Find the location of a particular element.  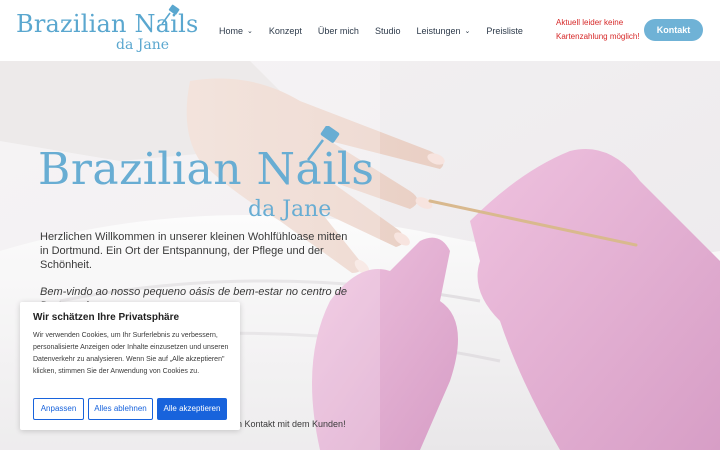

nav-item-label: Studio is located at coordinates (387, 31).